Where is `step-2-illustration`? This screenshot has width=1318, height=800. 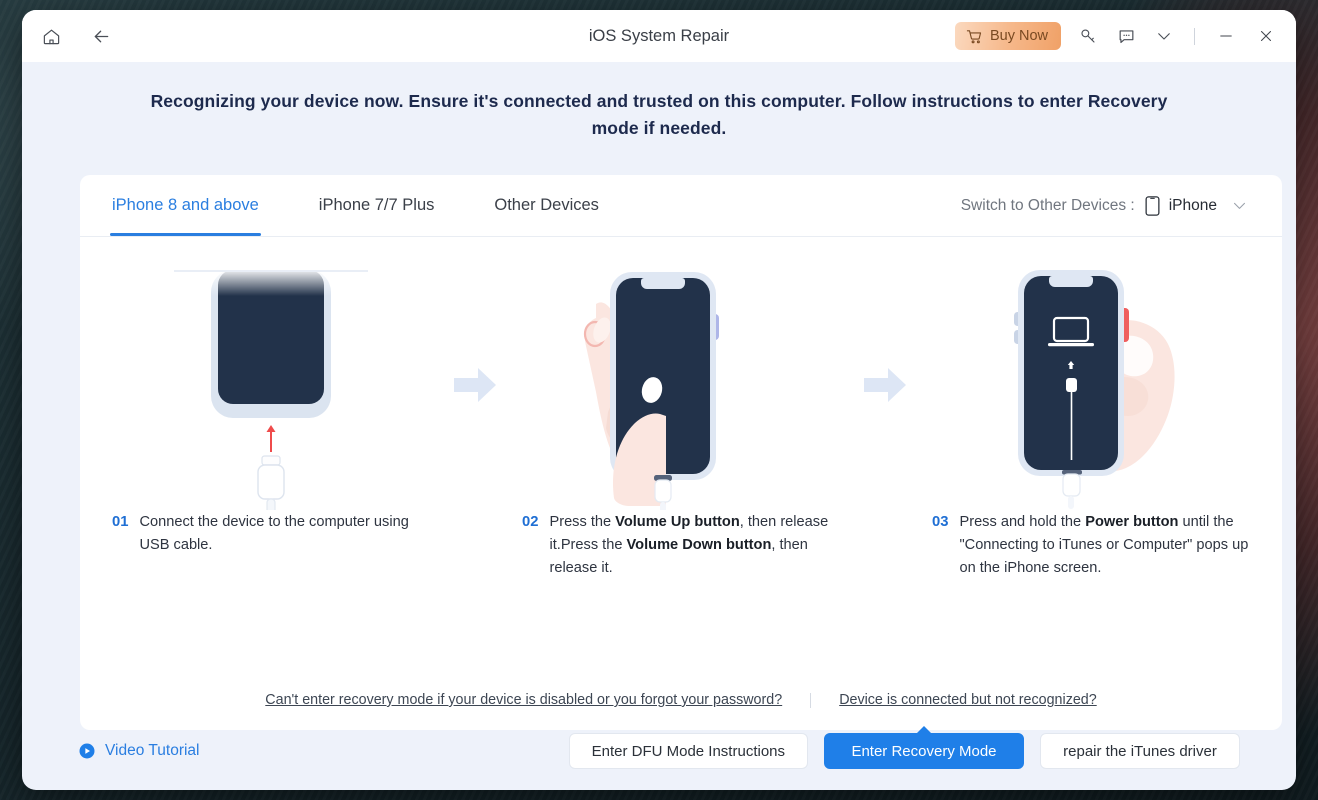 step-2-illustration is located at coordinates (681, 385).